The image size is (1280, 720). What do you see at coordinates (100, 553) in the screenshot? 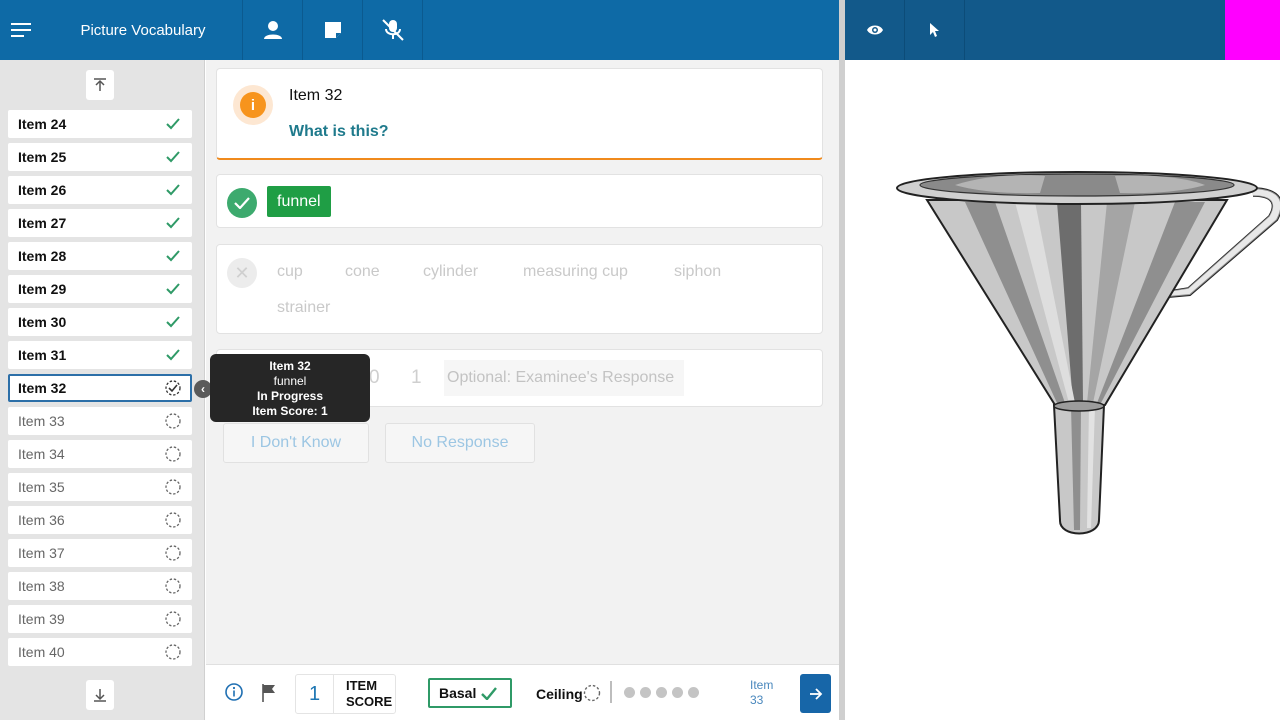
I see `sidebar-item: Item 37` at bounding box center [100, 553].